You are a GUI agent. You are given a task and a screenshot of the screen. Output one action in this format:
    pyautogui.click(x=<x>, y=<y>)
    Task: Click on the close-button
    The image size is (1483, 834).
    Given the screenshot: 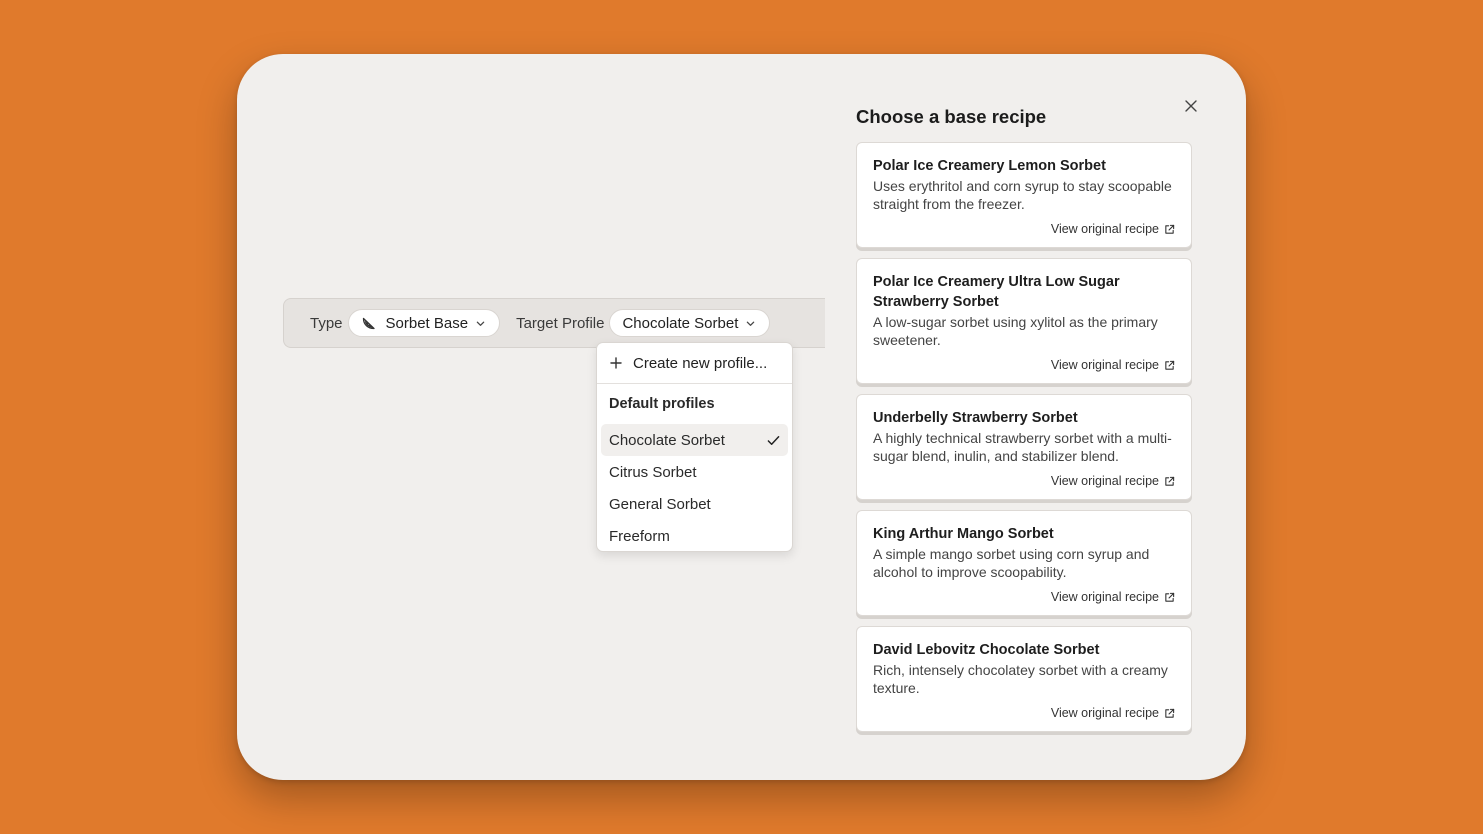 What is the action you would take?
    pyautogui.click(x=1191, y=108)
    